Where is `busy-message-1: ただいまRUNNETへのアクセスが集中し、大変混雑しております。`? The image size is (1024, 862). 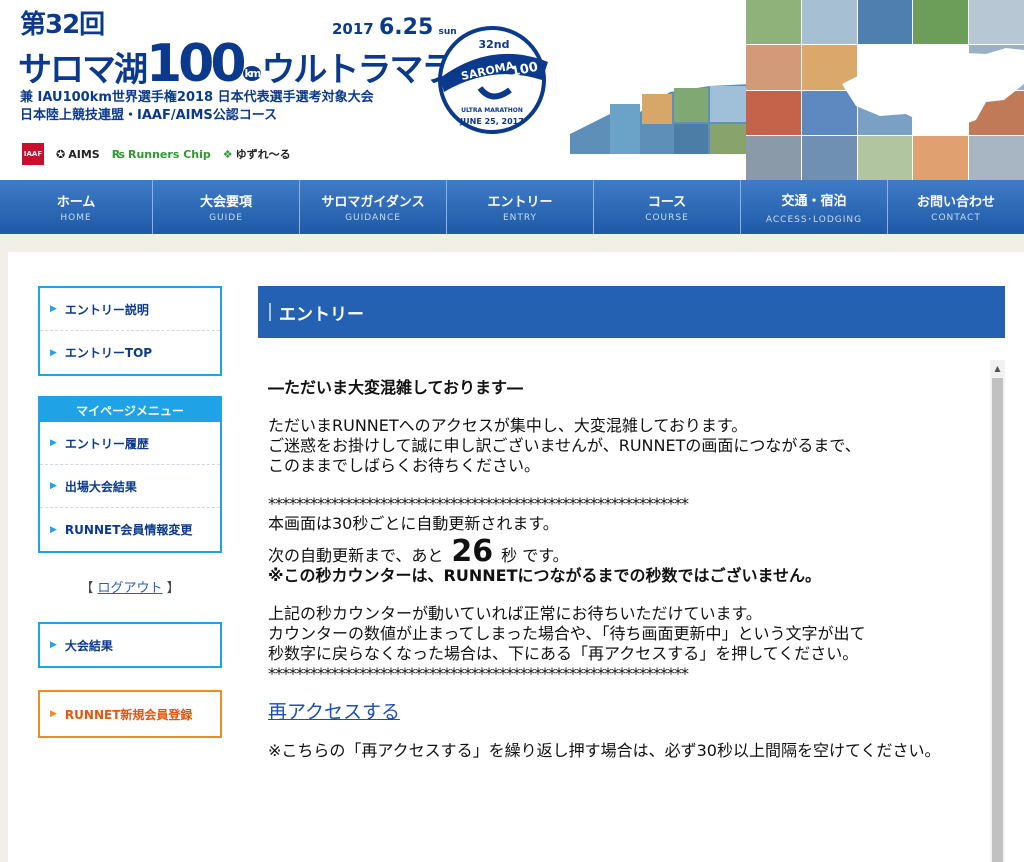
busy-message-1: ただいまRUNNETへのアクセスが集中し、大変混雑しております。 is located at coordinates (508, 425).